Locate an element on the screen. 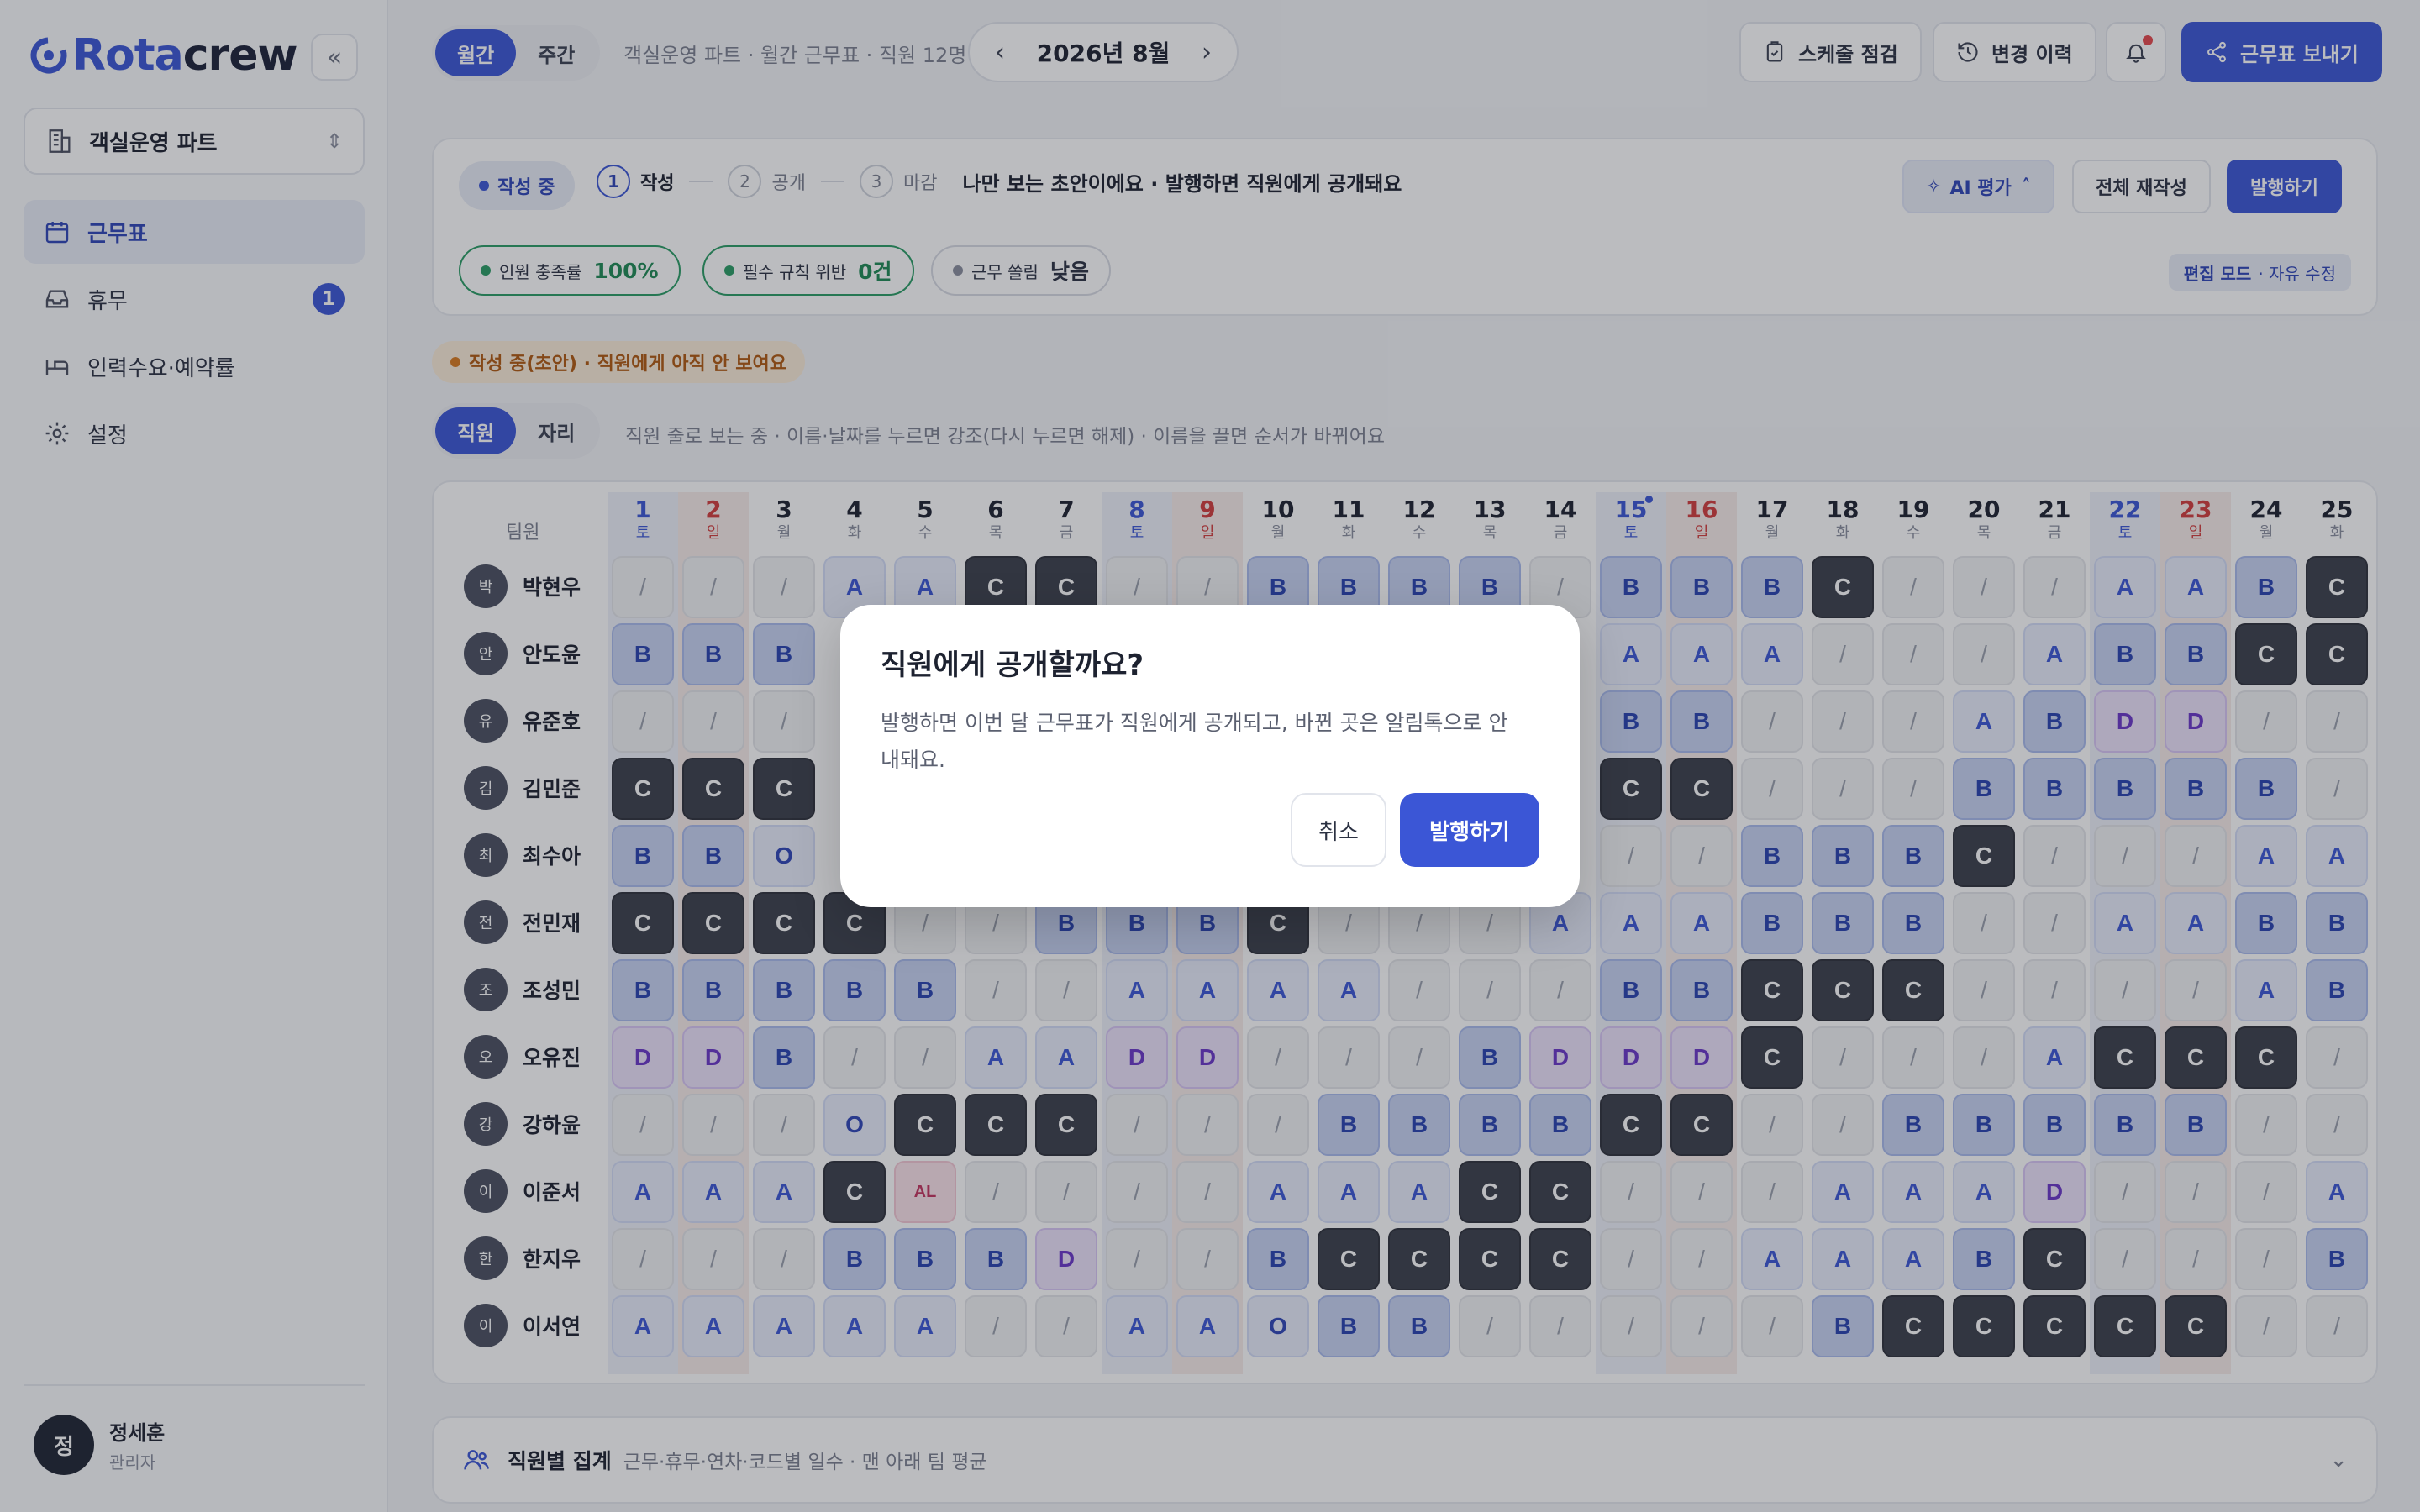 Image resolution: width=2420 pixels, height=1512 pixels. cancel-button: 취소 is located at coordinates (1338, 830).